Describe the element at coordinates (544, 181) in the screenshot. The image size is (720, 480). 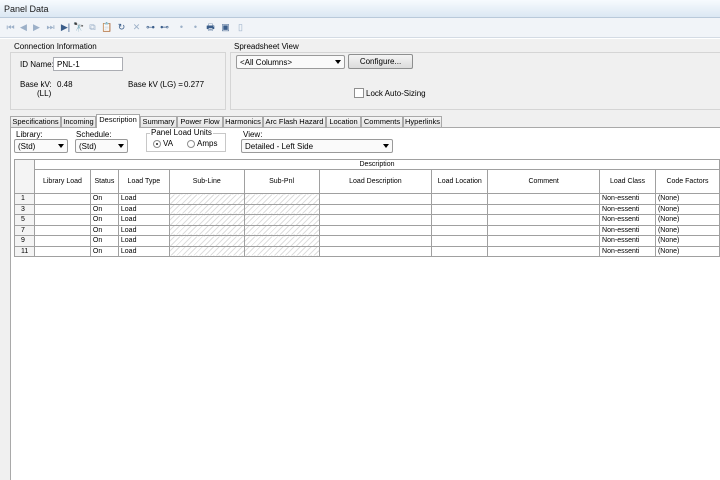
I see `col-comment: Comment` at that location.